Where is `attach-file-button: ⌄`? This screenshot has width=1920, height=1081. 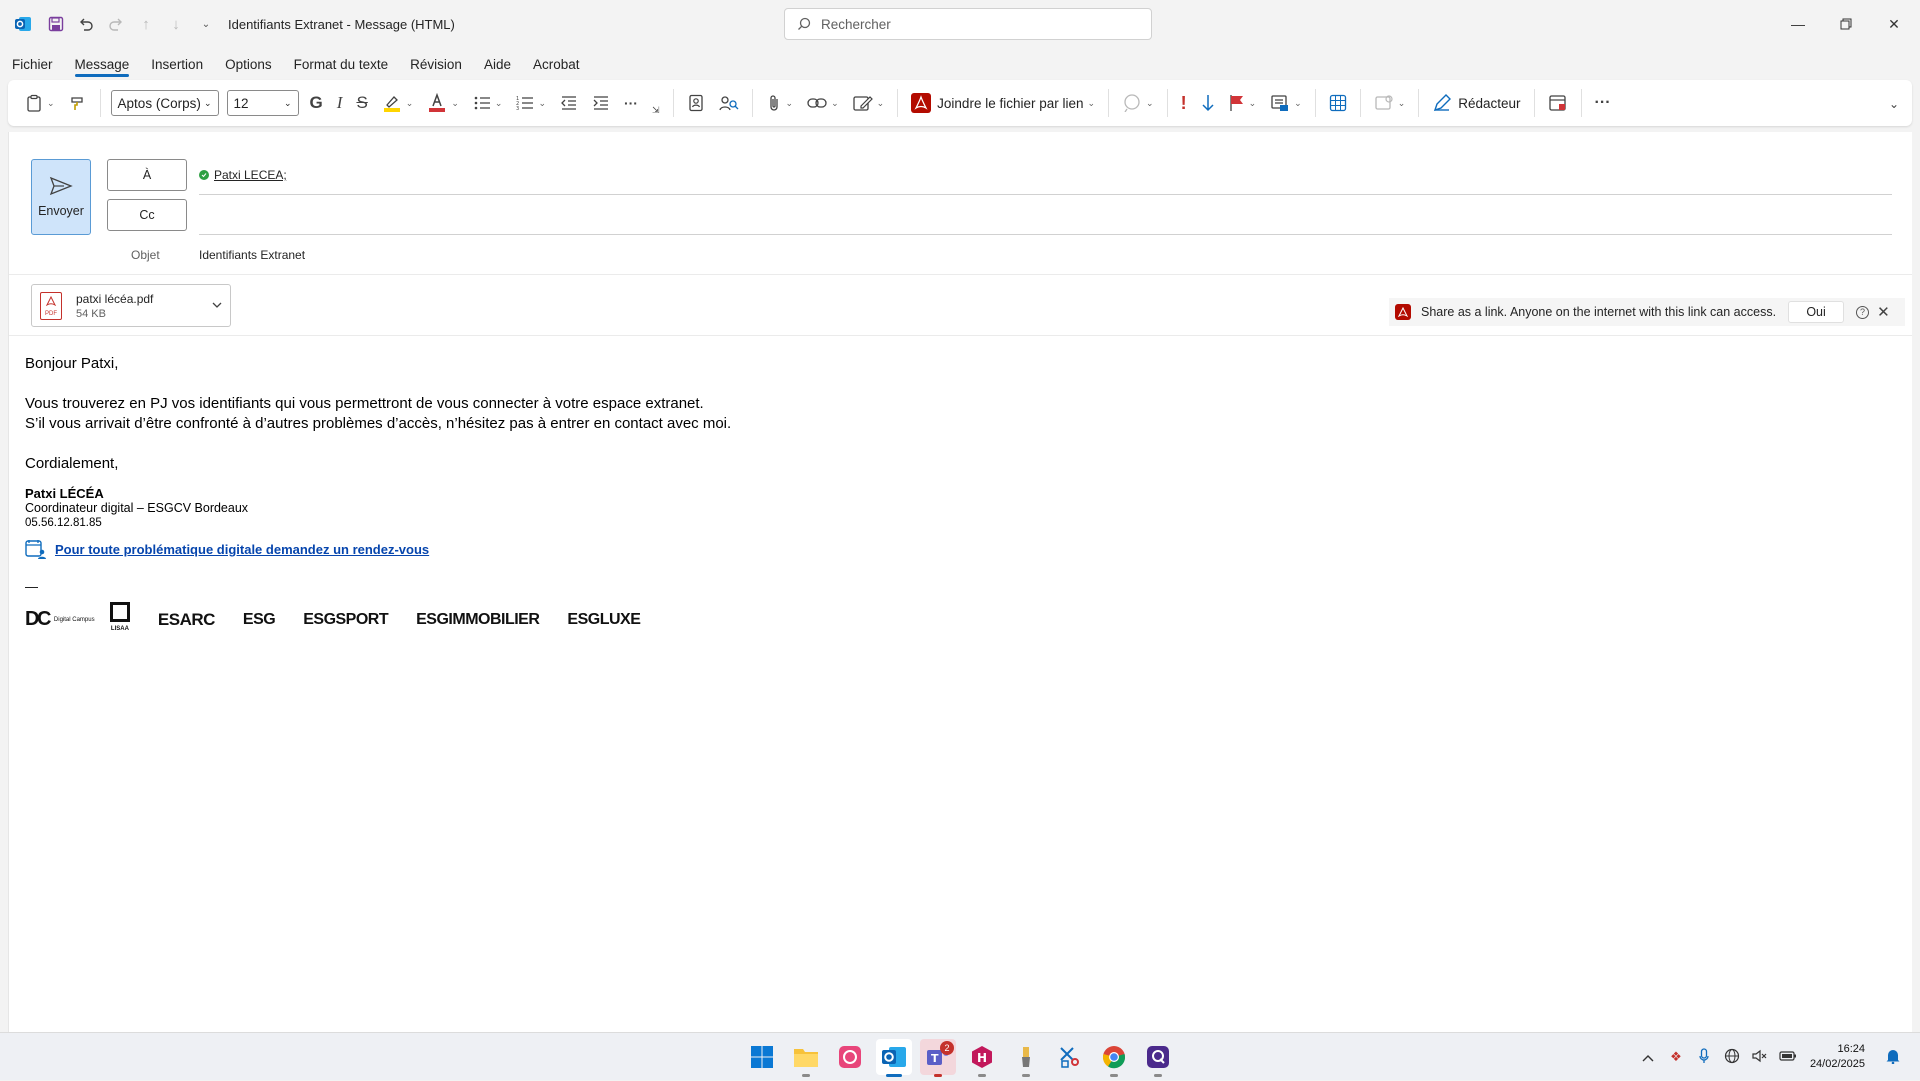
attach-file-button: ⌄ is located at coordinates (780, 103).